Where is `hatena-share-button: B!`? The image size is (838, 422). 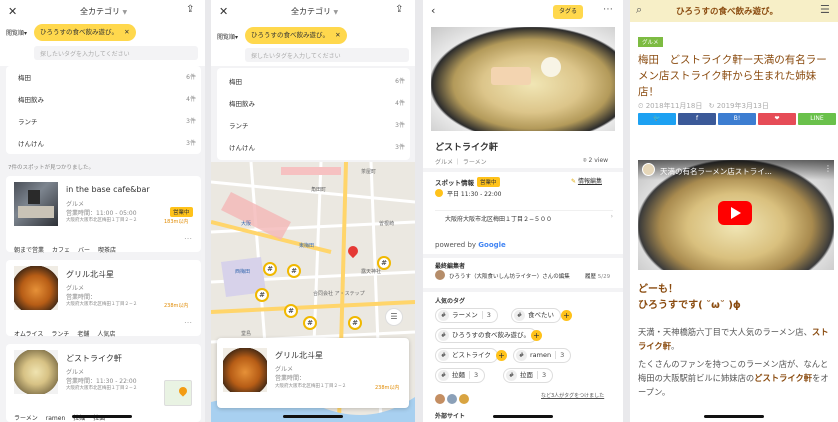 hatena-share-button: B! is located at coordinates (737, 119).